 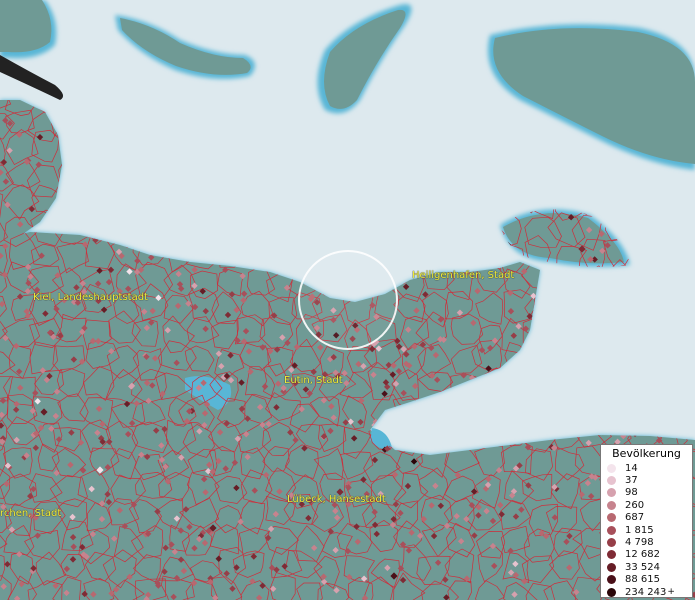 I want to click on legend-label: 1 815, so click(x=639, y=530).